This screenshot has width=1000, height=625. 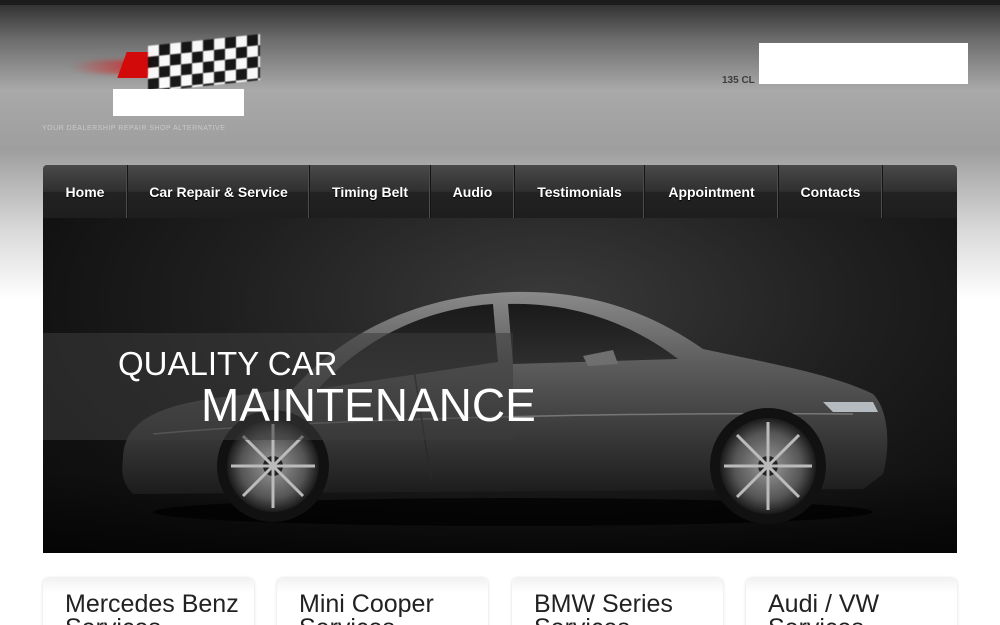 What do you see at coordinates (500, 2) in the screenshot?
I see `top-bar` at bounding box center [500, 2].